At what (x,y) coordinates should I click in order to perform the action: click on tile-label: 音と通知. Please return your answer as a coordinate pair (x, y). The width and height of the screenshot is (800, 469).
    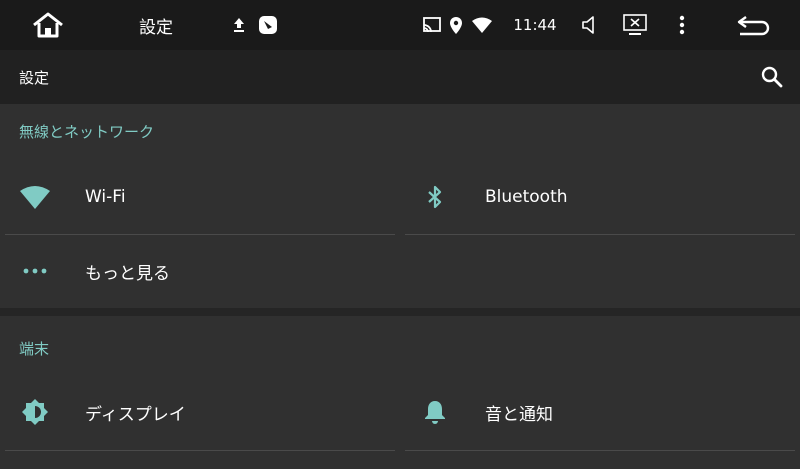
    Looking at the image, I should click on (519, 414).